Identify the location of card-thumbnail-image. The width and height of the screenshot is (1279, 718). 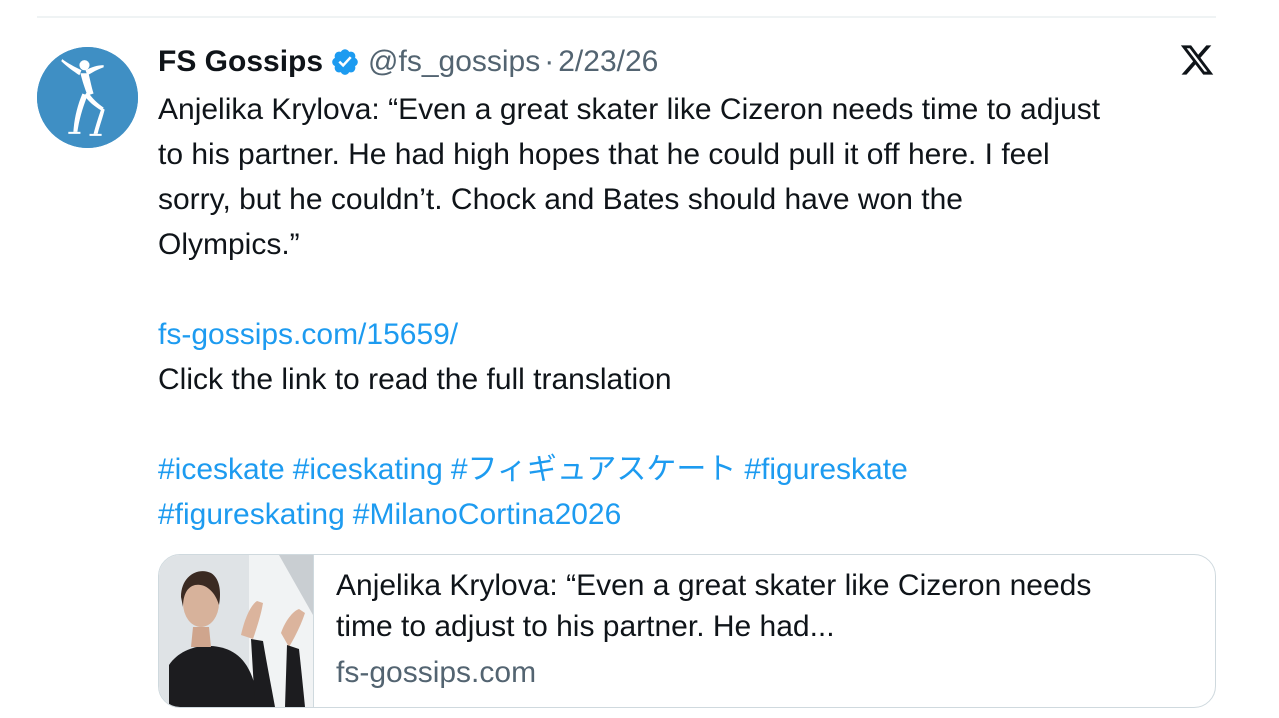
(236, 631).